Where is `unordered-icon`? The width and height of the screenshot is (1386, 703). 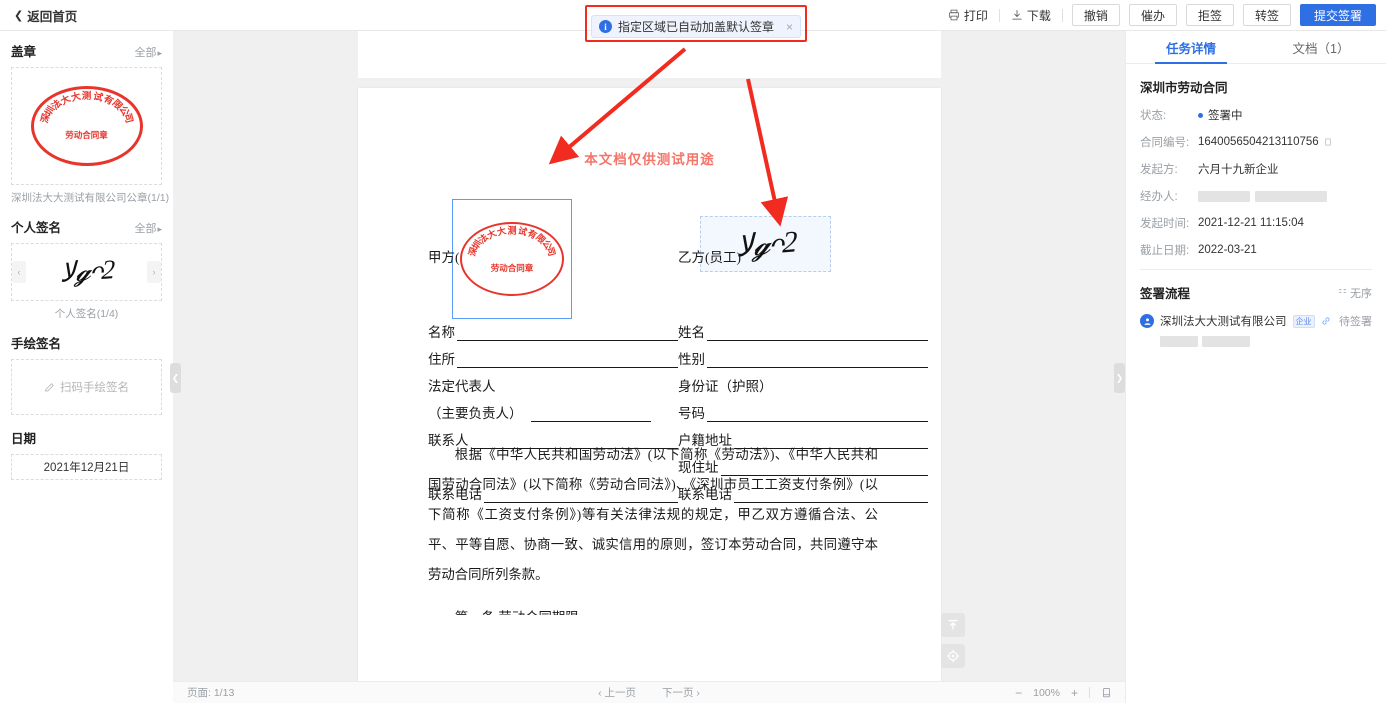
unordered-icon is located at coordinates (1342, 291).